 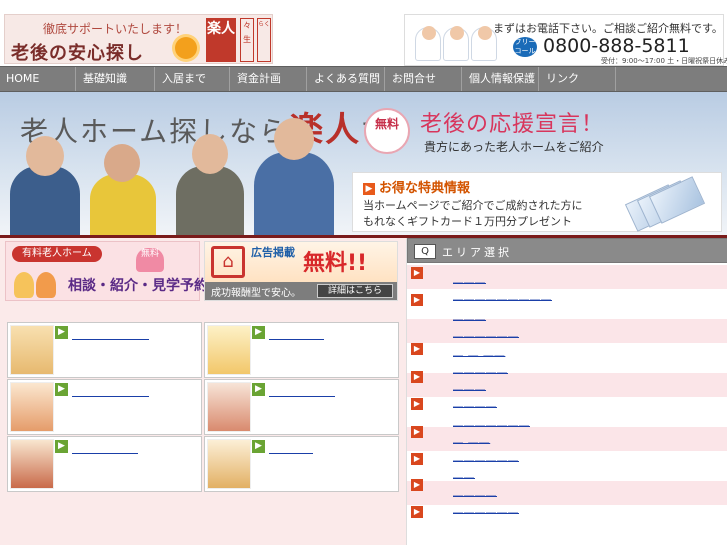 What do you see at coordinates (256, 293) in the screenshot?
I see `advertise-subtext: 成功報酬型で安心。` at bounding box center [256, 293].